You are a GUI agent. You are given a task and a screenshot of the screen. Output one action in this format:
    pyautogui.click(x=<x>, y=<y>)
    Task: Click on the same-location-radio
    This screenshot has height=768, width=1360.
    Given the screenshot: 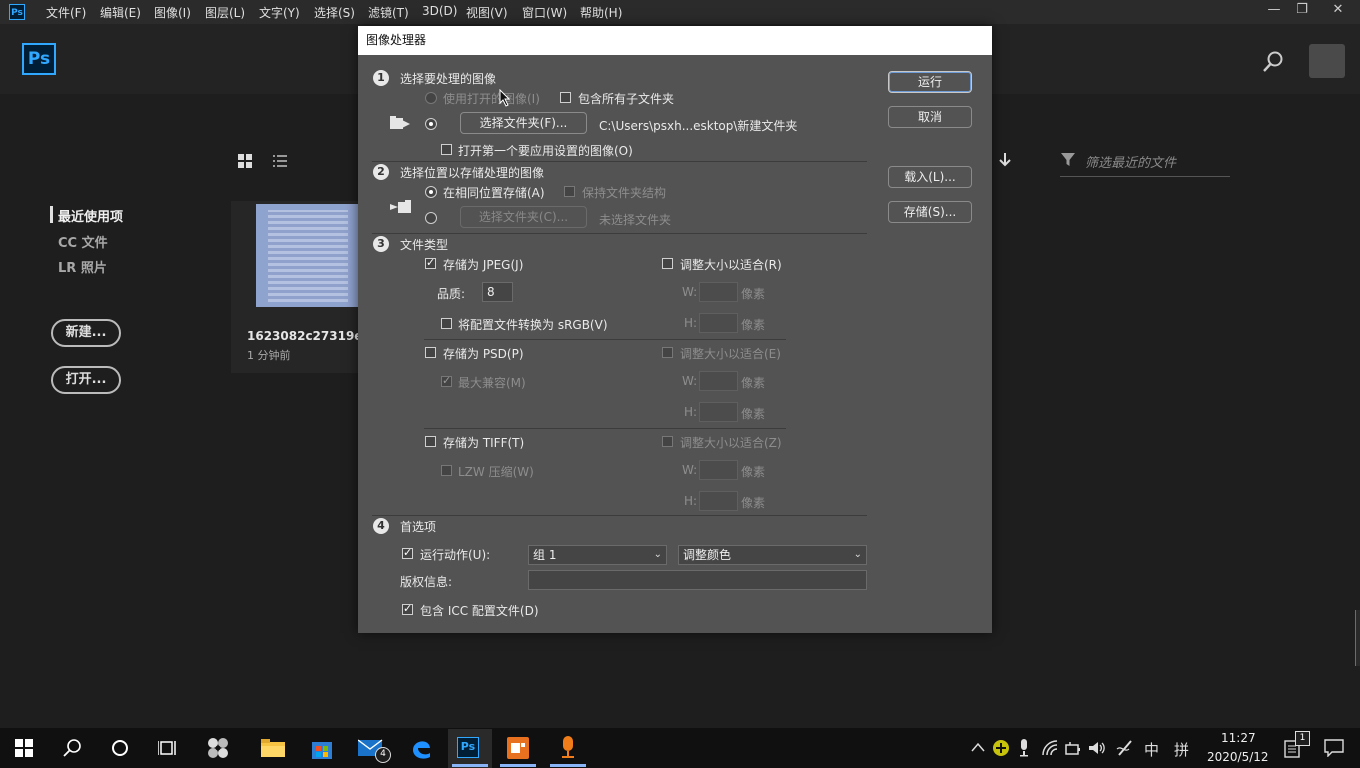 What is the action you would take?
    pyautogui.click(x=431, y=192)
    